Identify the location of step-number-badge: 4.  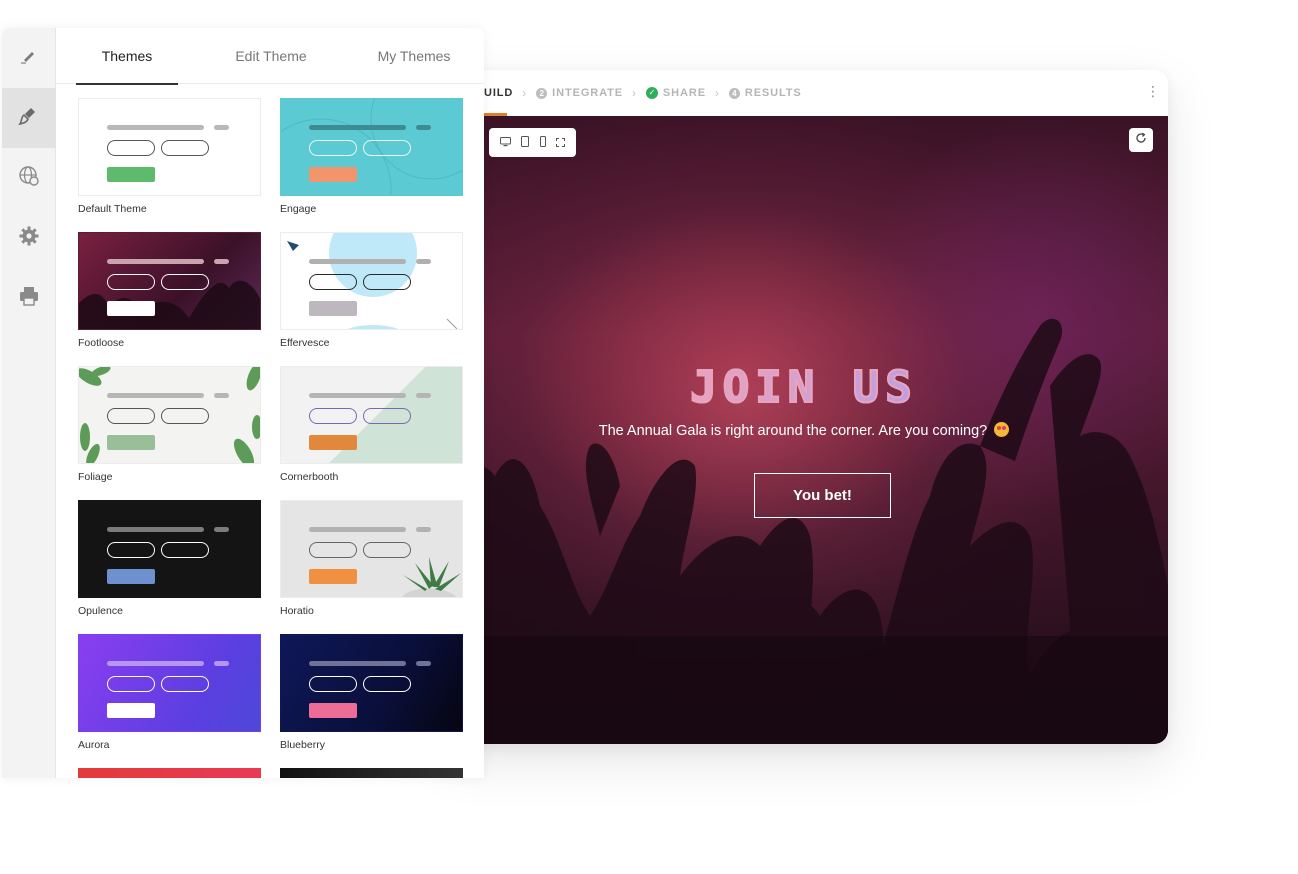
(734, 93).